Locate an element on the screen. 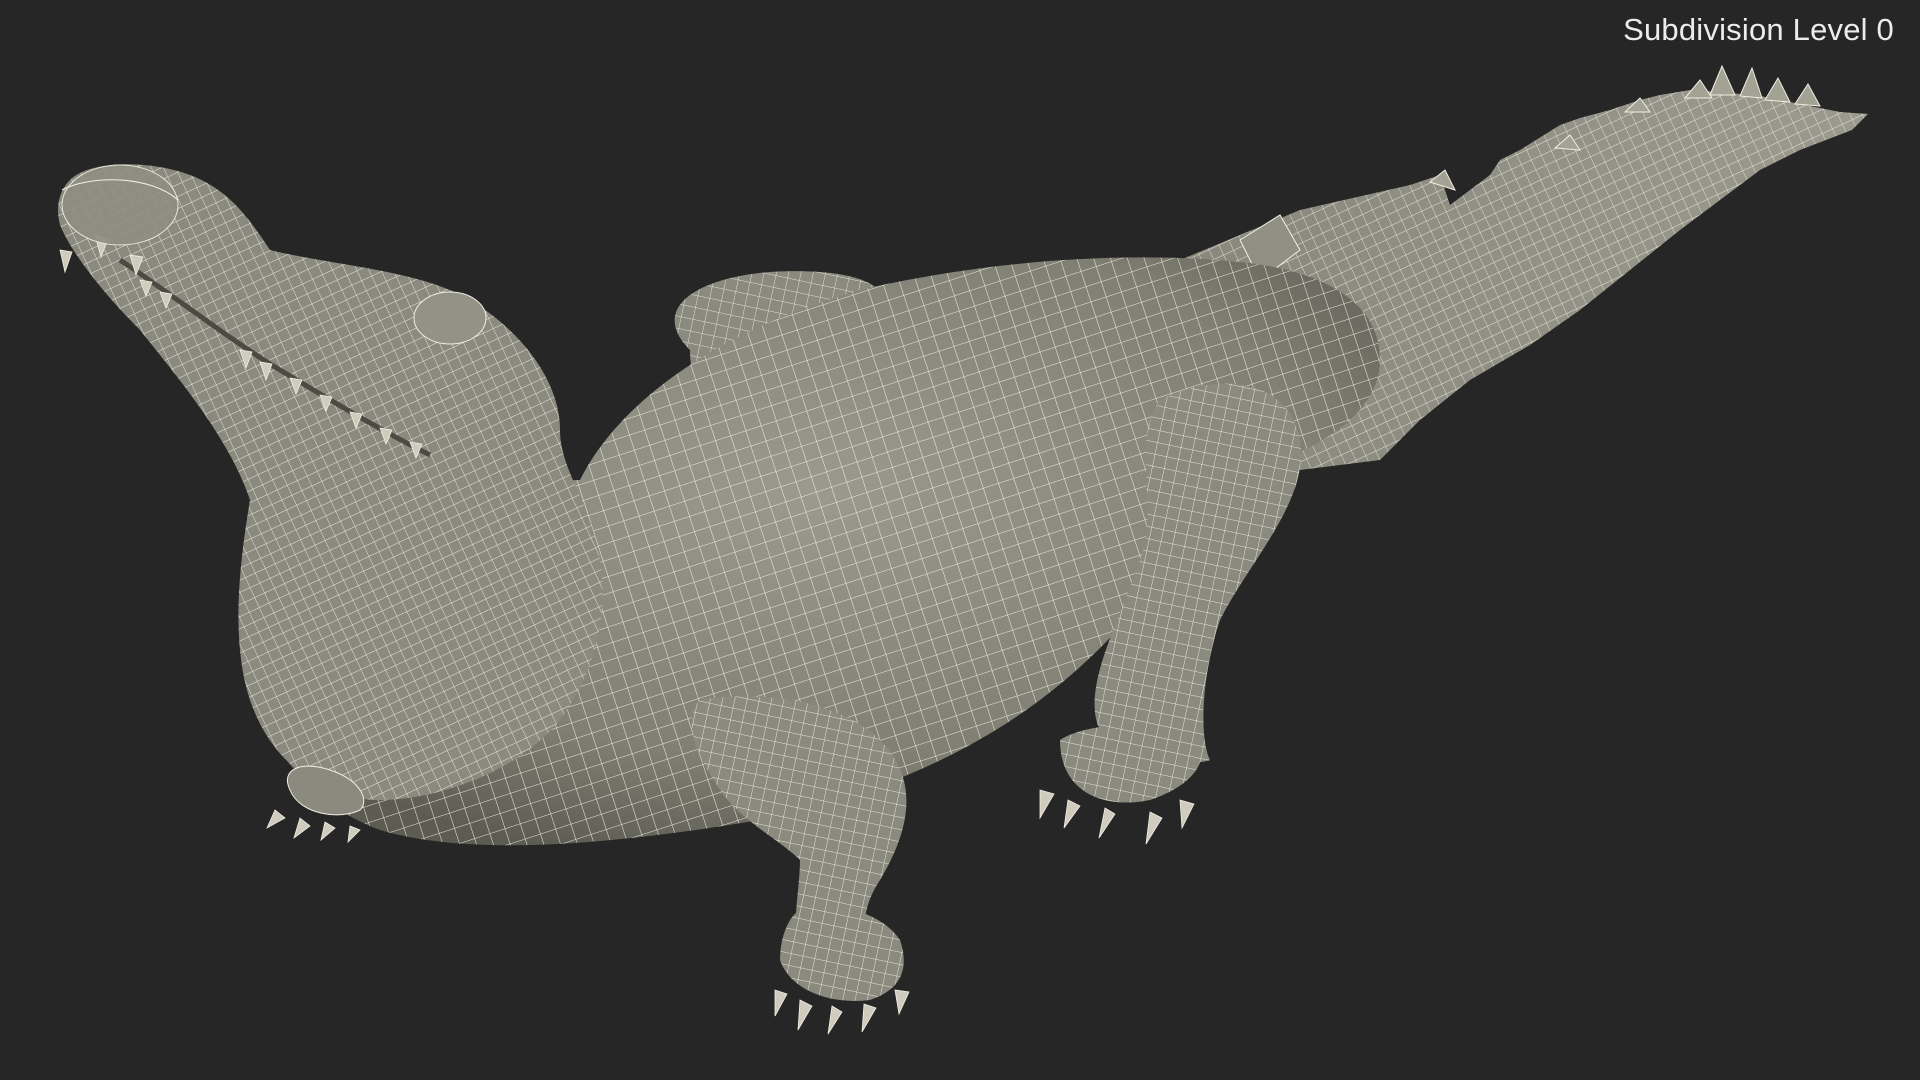  hind-foot-near is located at coordinates (1120, 785).